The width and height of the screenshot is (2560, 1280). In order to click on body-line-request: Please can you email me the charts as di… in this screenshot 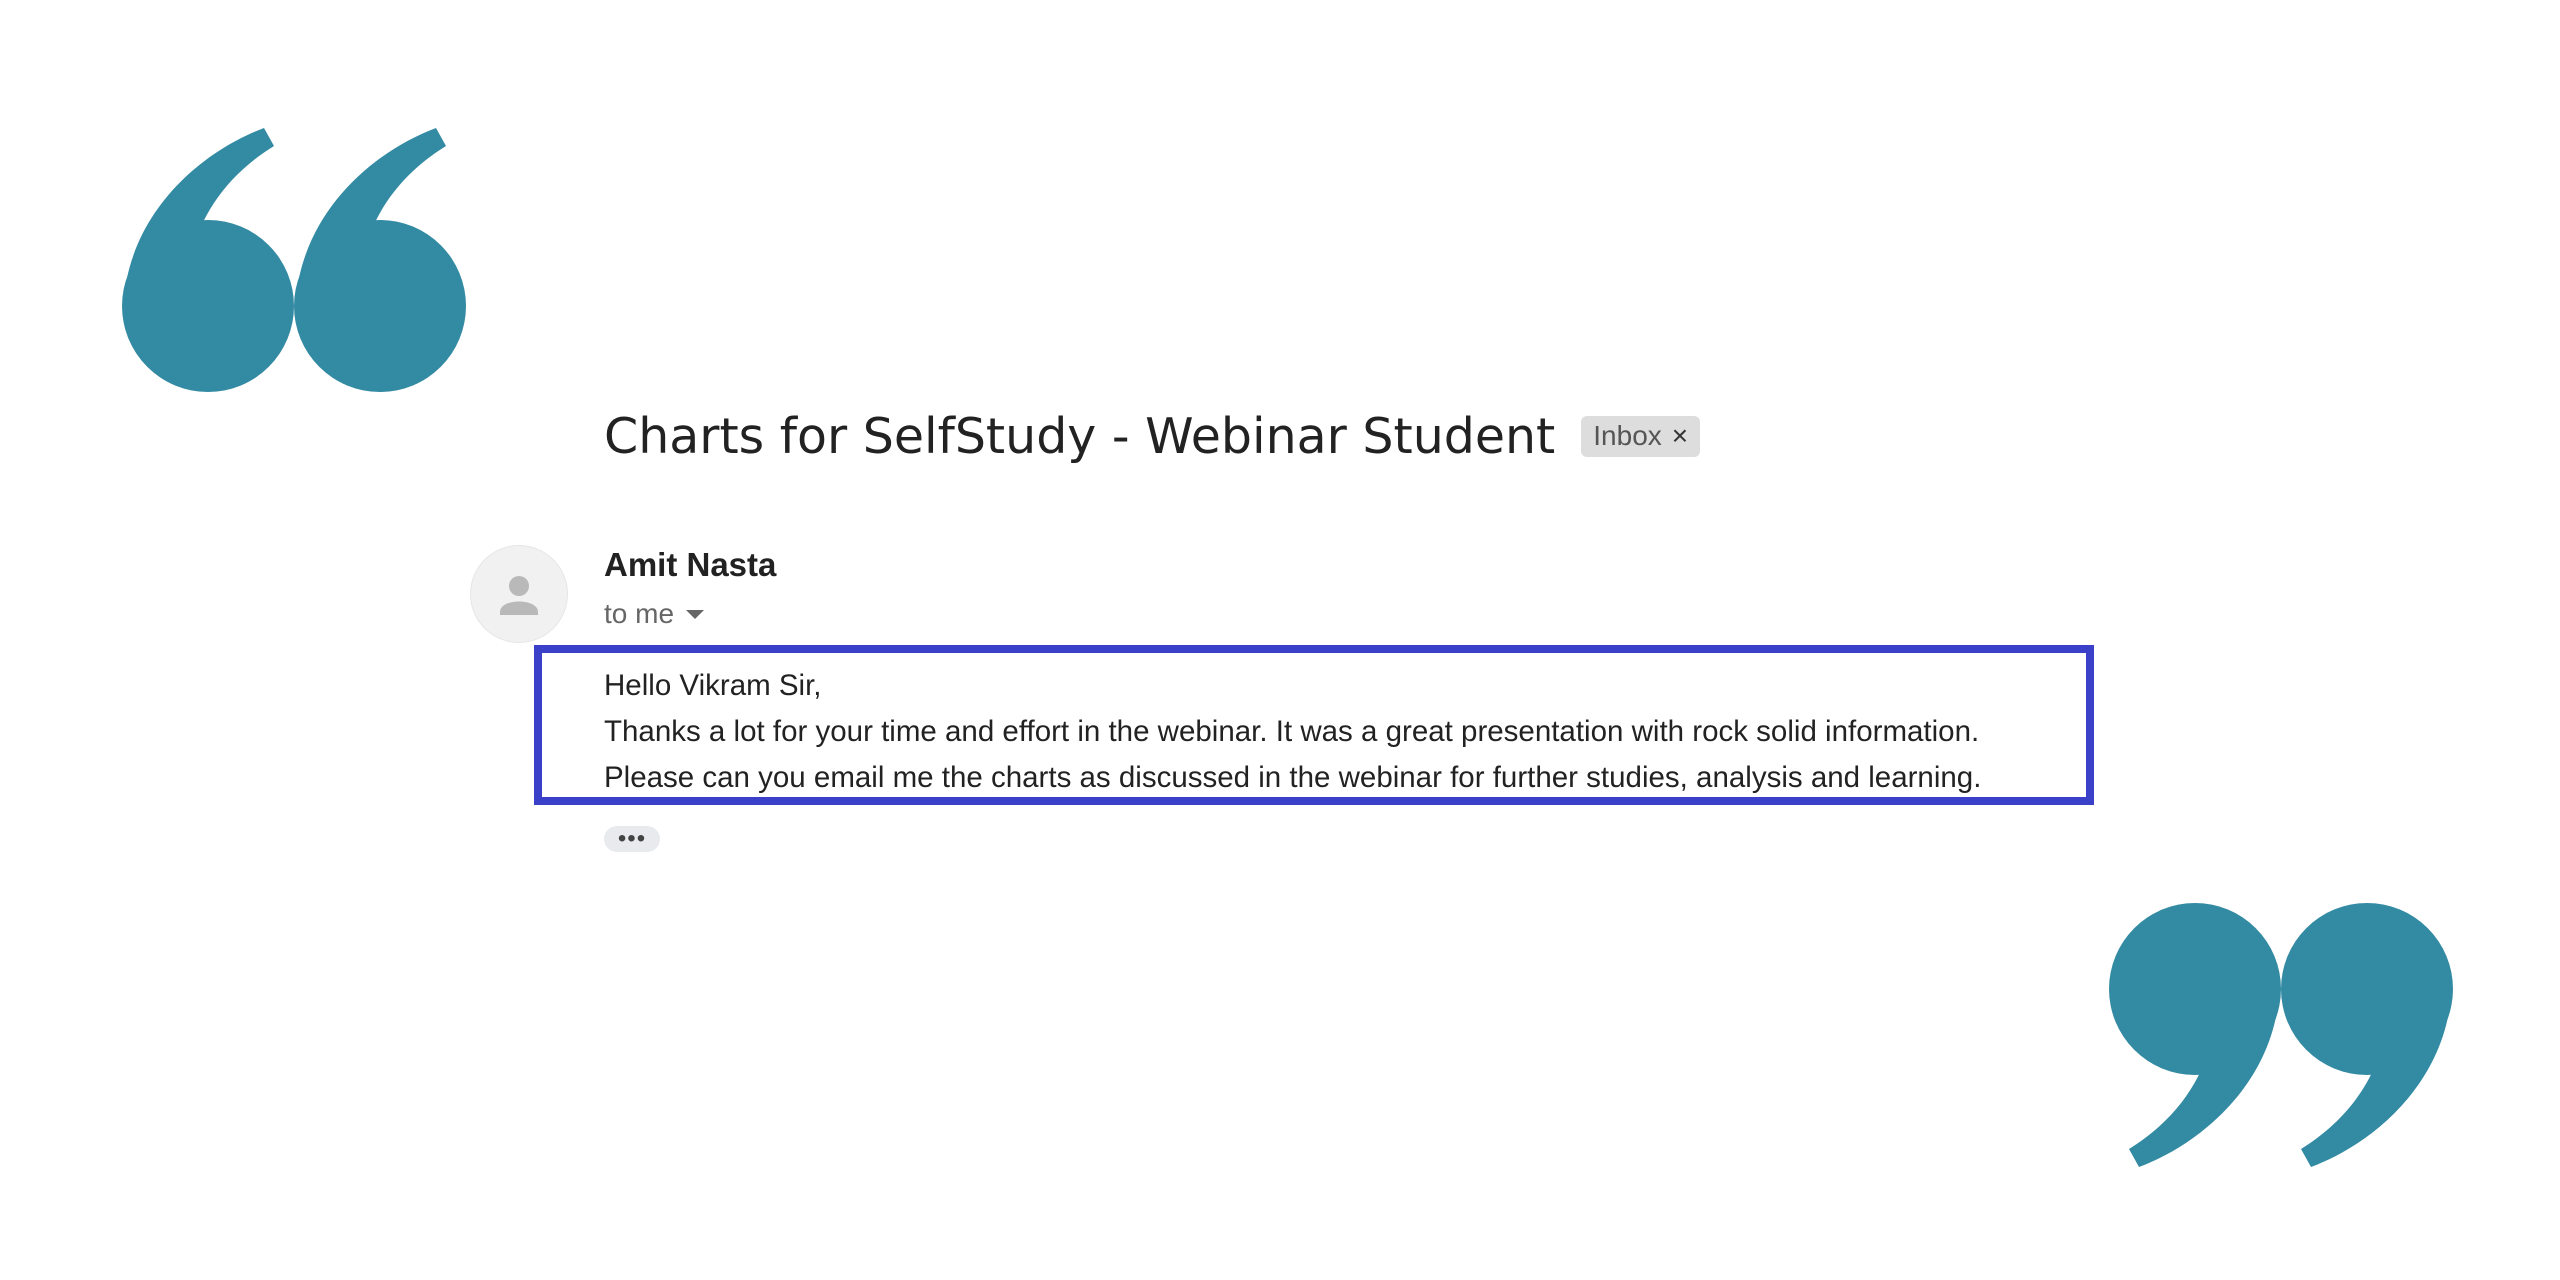, I will do `click(1293, 777)`.